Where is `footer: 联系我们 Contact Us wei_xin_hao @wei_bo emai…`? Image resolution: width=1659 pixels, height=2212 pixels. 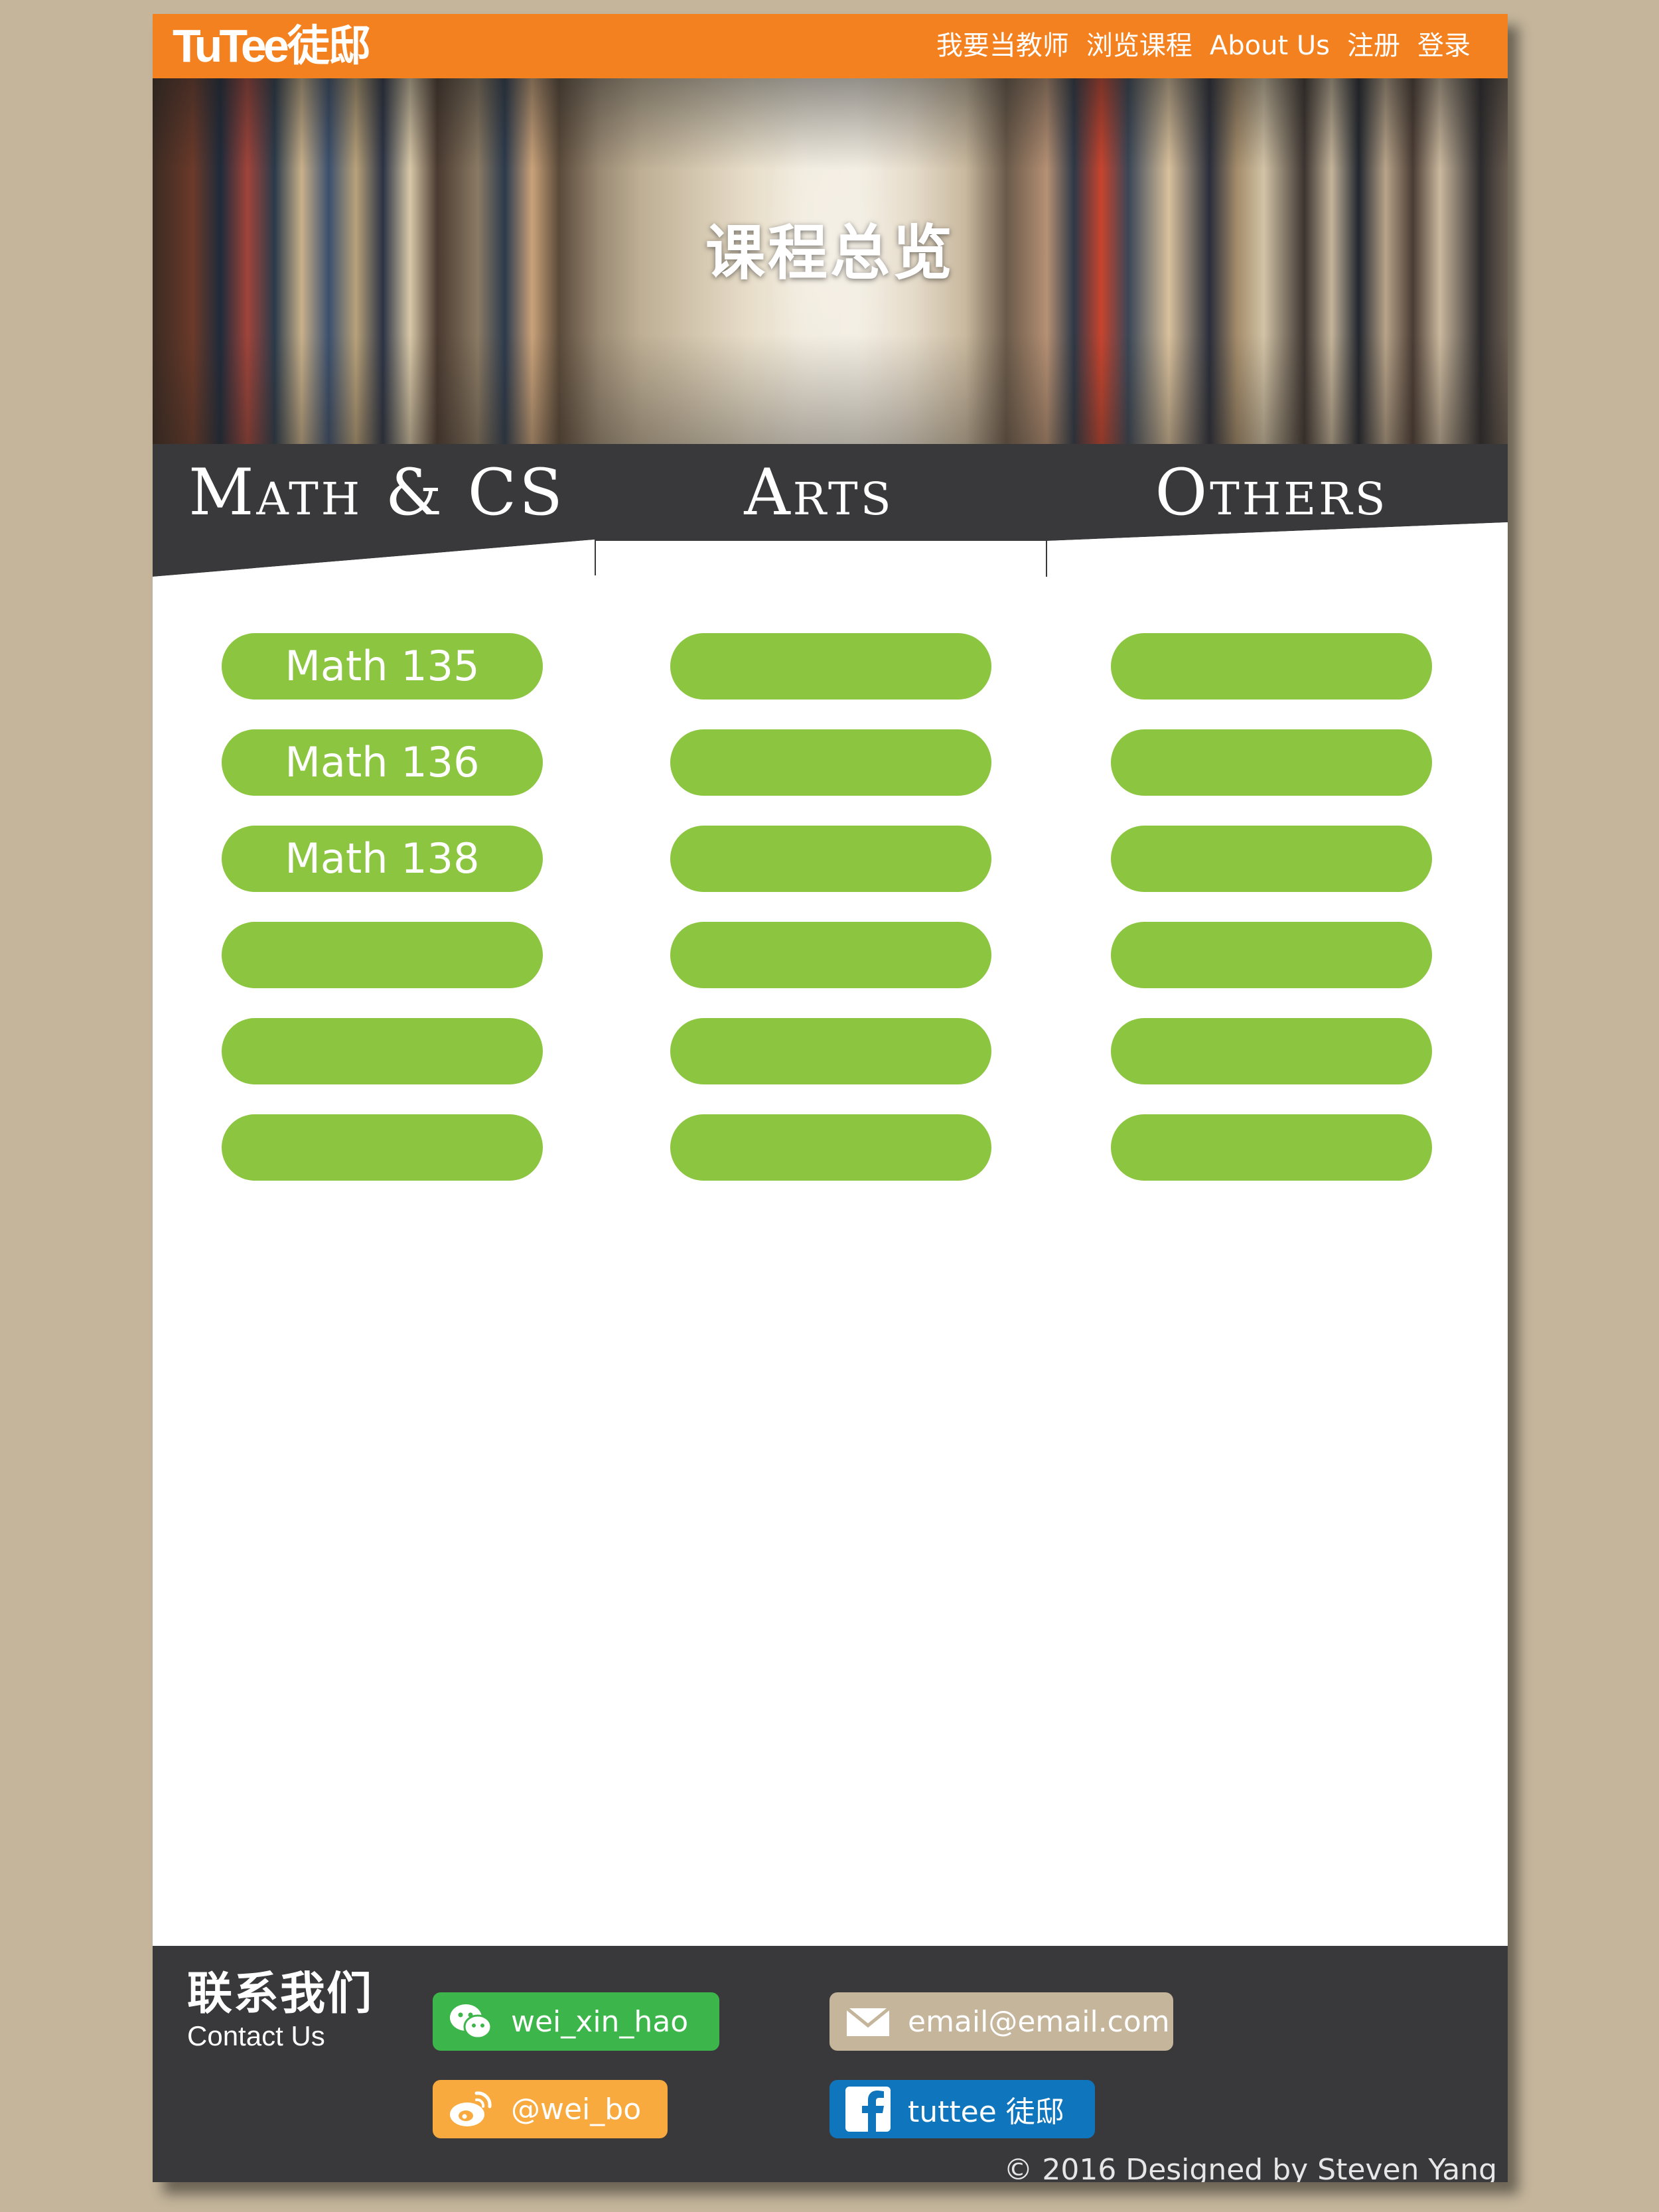 footer: 联系我们 Contact Us wei_xin_hao @wei_bo emai… is located at coordinates (830, 2064).